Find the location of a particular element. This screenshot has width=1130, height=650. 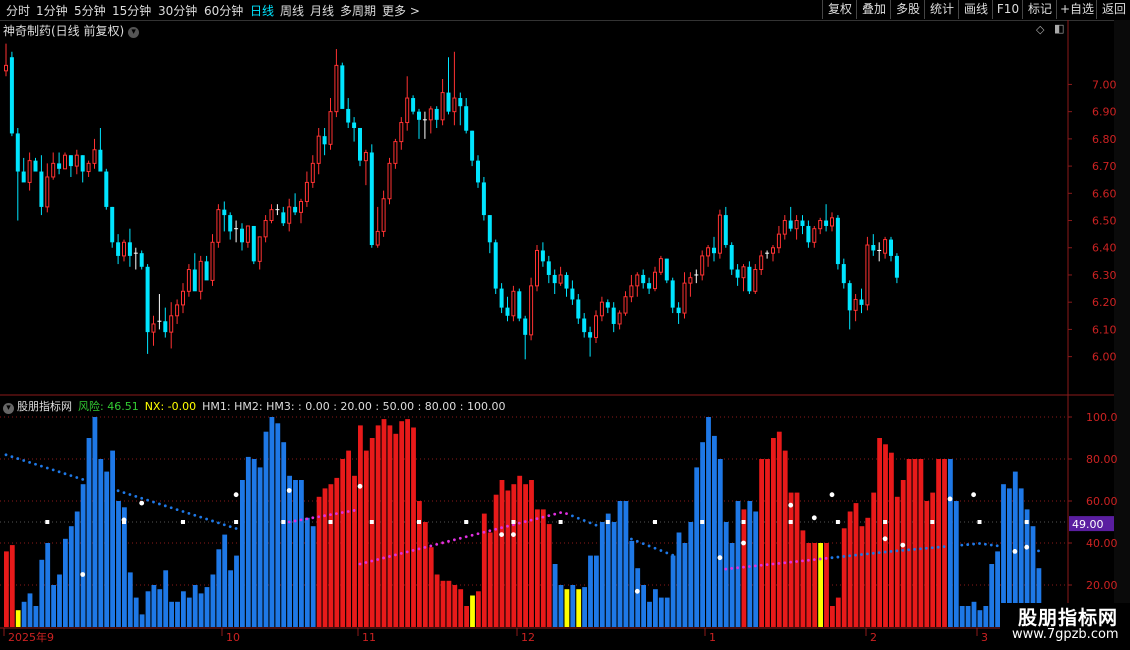

collapse-icon: ▾ is located at coordinates (8, 408).